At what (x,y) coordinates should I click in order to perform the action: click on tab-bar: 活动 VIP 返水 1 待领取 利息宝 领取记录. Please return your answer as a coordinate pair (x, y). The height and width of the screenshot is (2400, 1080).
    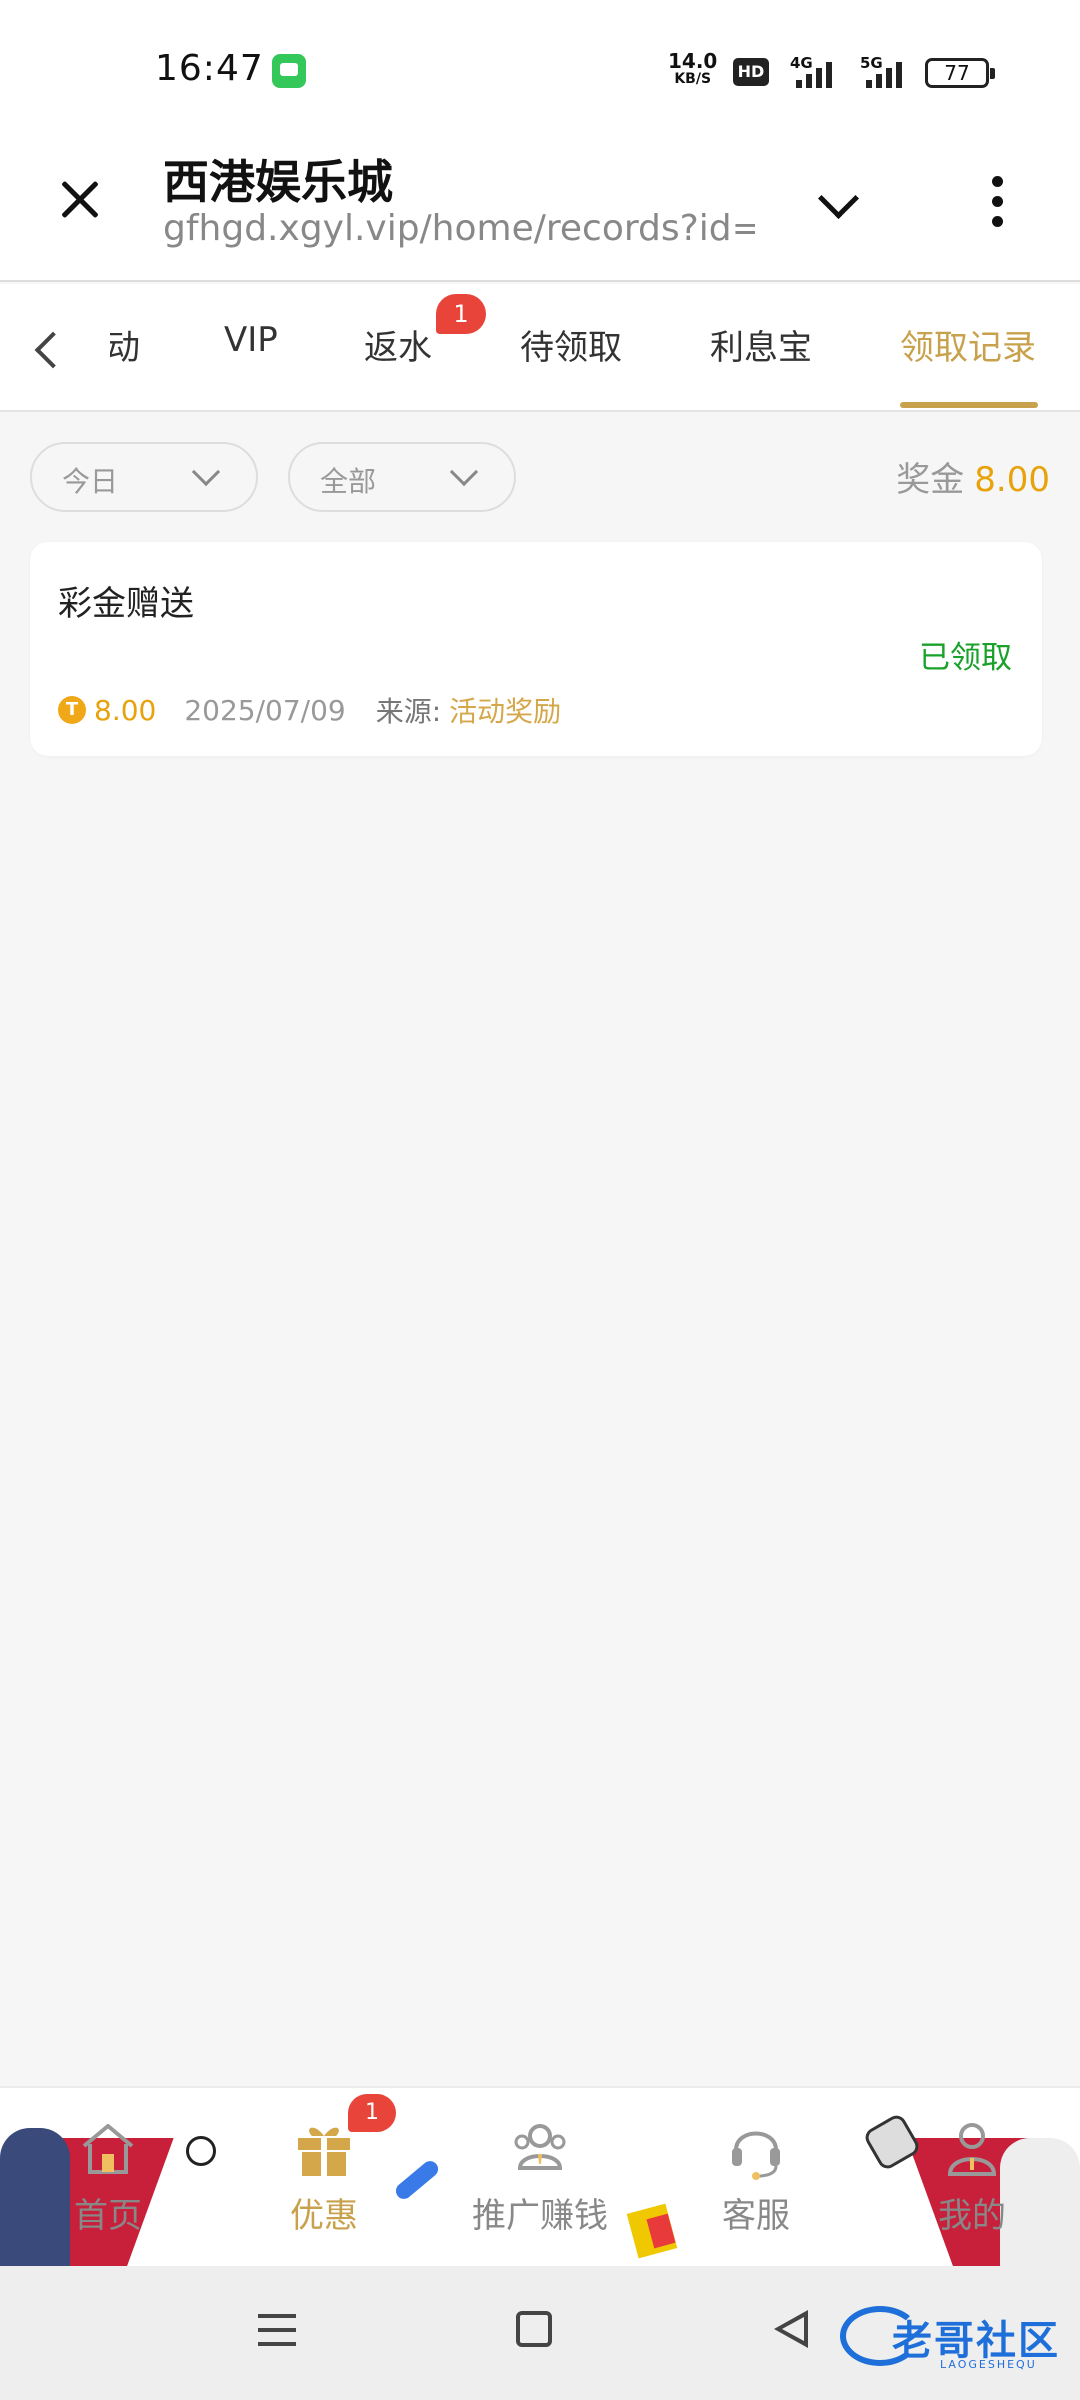
    Looking at the image, I should click on (540, 348).